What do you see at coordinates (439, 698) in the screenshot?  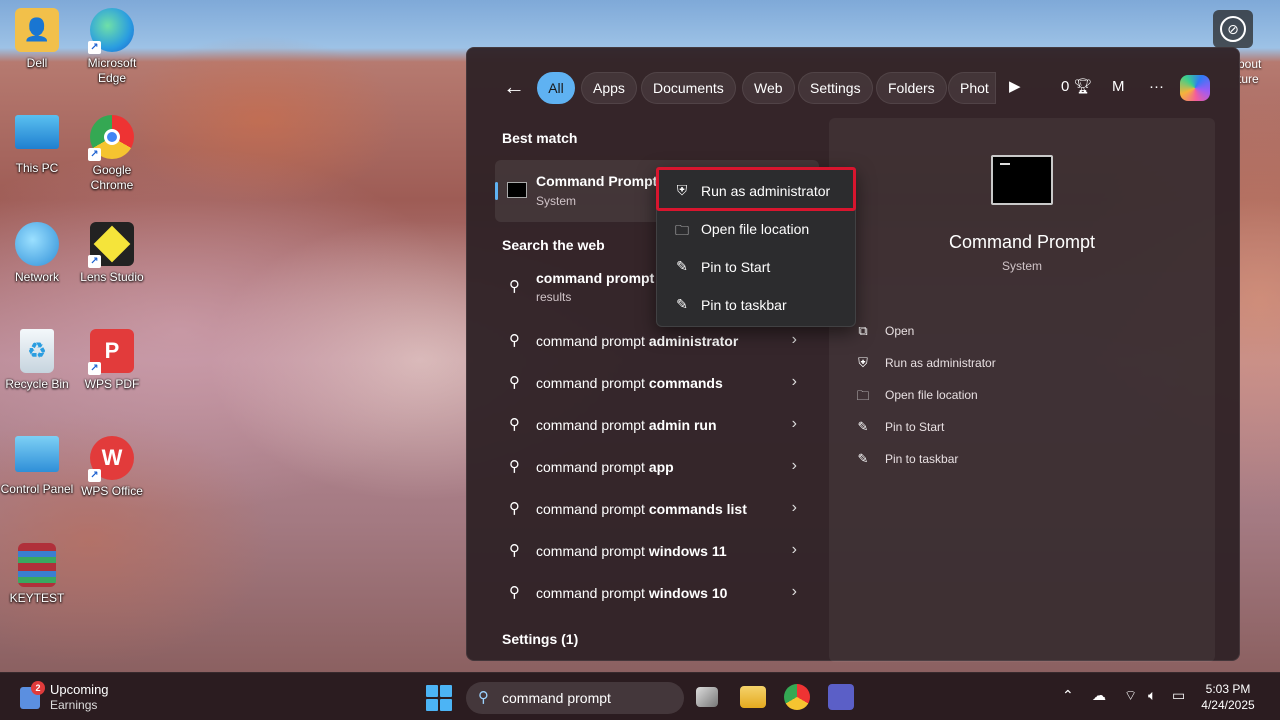 I see `windows-start-icon` at bounding box center [439, 698].